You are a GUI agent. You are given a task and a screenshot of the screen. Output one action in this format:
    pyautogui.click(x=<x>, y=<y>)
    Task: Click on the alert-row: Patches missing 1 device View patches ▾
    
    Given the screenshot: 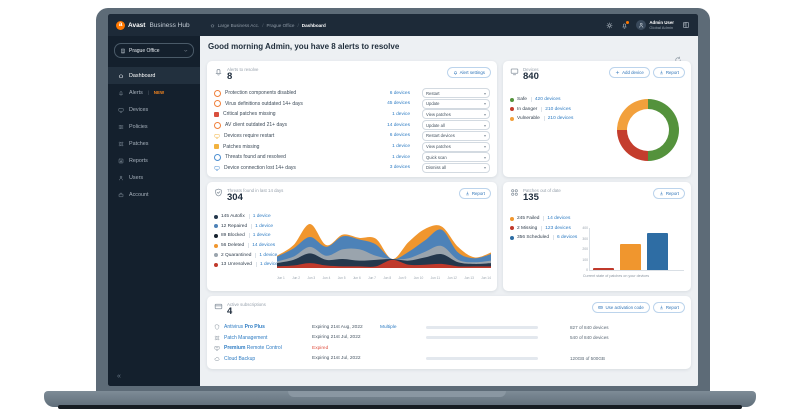 What is the action you would take?
    pyautogui.click(x=352, y=146)
    